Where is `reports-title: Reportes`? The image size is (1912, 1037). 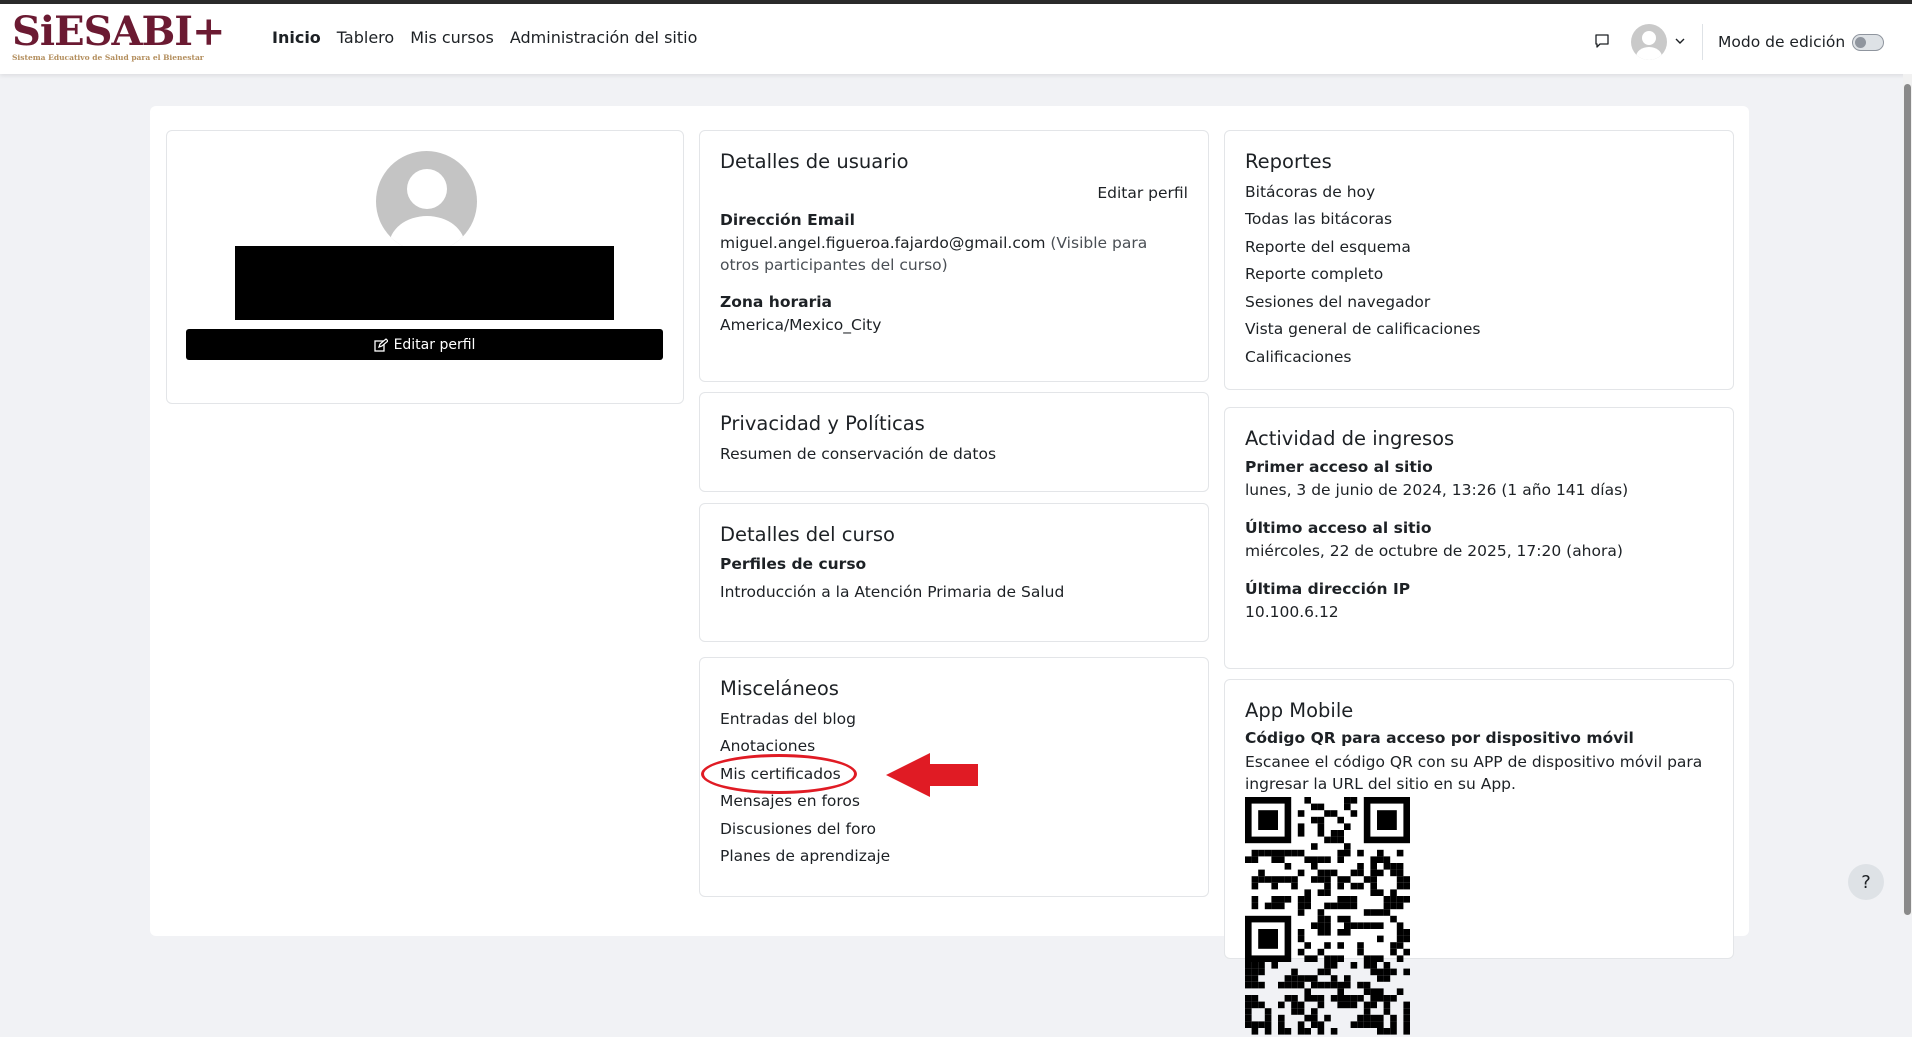 reports-title: Reportes is located at coordinates (1288, 161).